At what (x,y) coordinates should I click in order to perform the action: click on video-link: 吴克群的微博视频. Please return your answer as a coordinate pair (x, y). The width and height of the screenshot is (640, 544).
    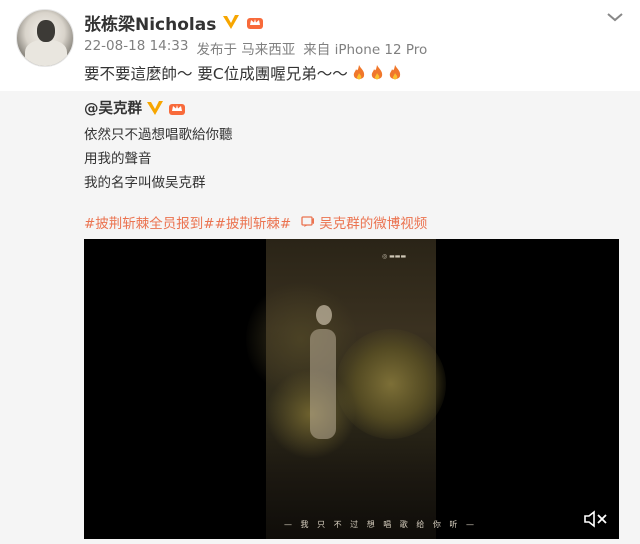
    Looking at the image, I should click on (364, 222).